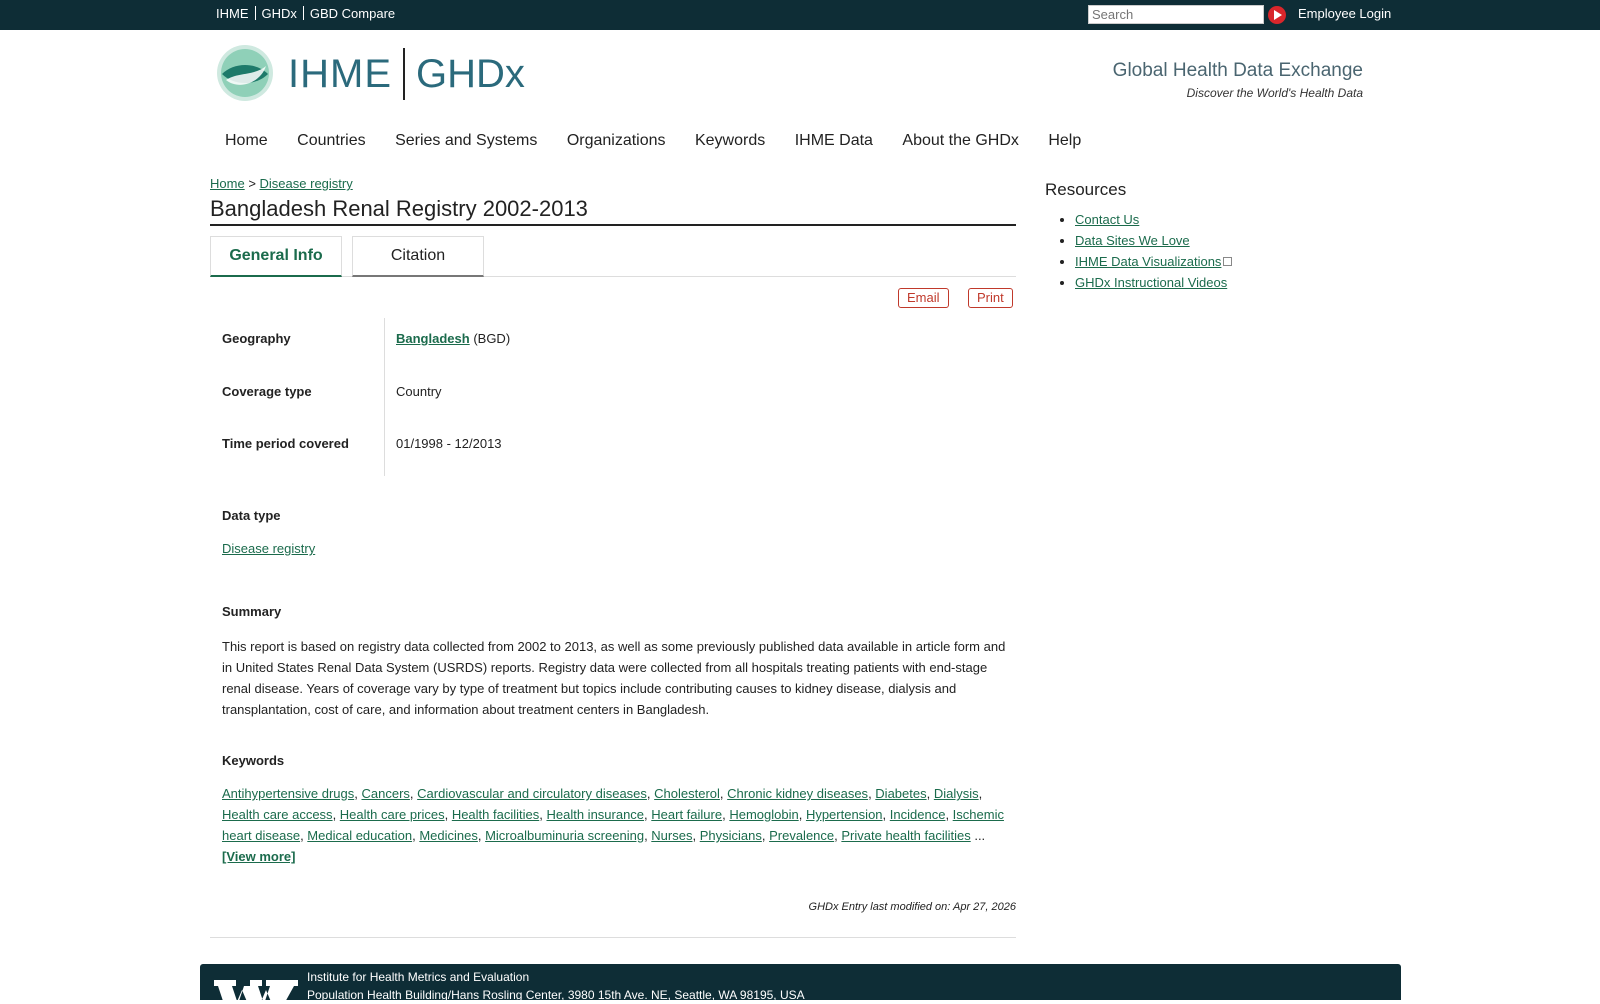 This screenshot has width=1600, height=1004. Describe the element at coordinates (385, 793) in the screenshot. I see `keyword-link: Cancers` at that location.